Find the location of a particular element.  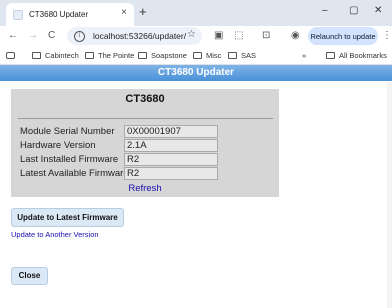

reload-icon: C is located at coordinates (51, 36).